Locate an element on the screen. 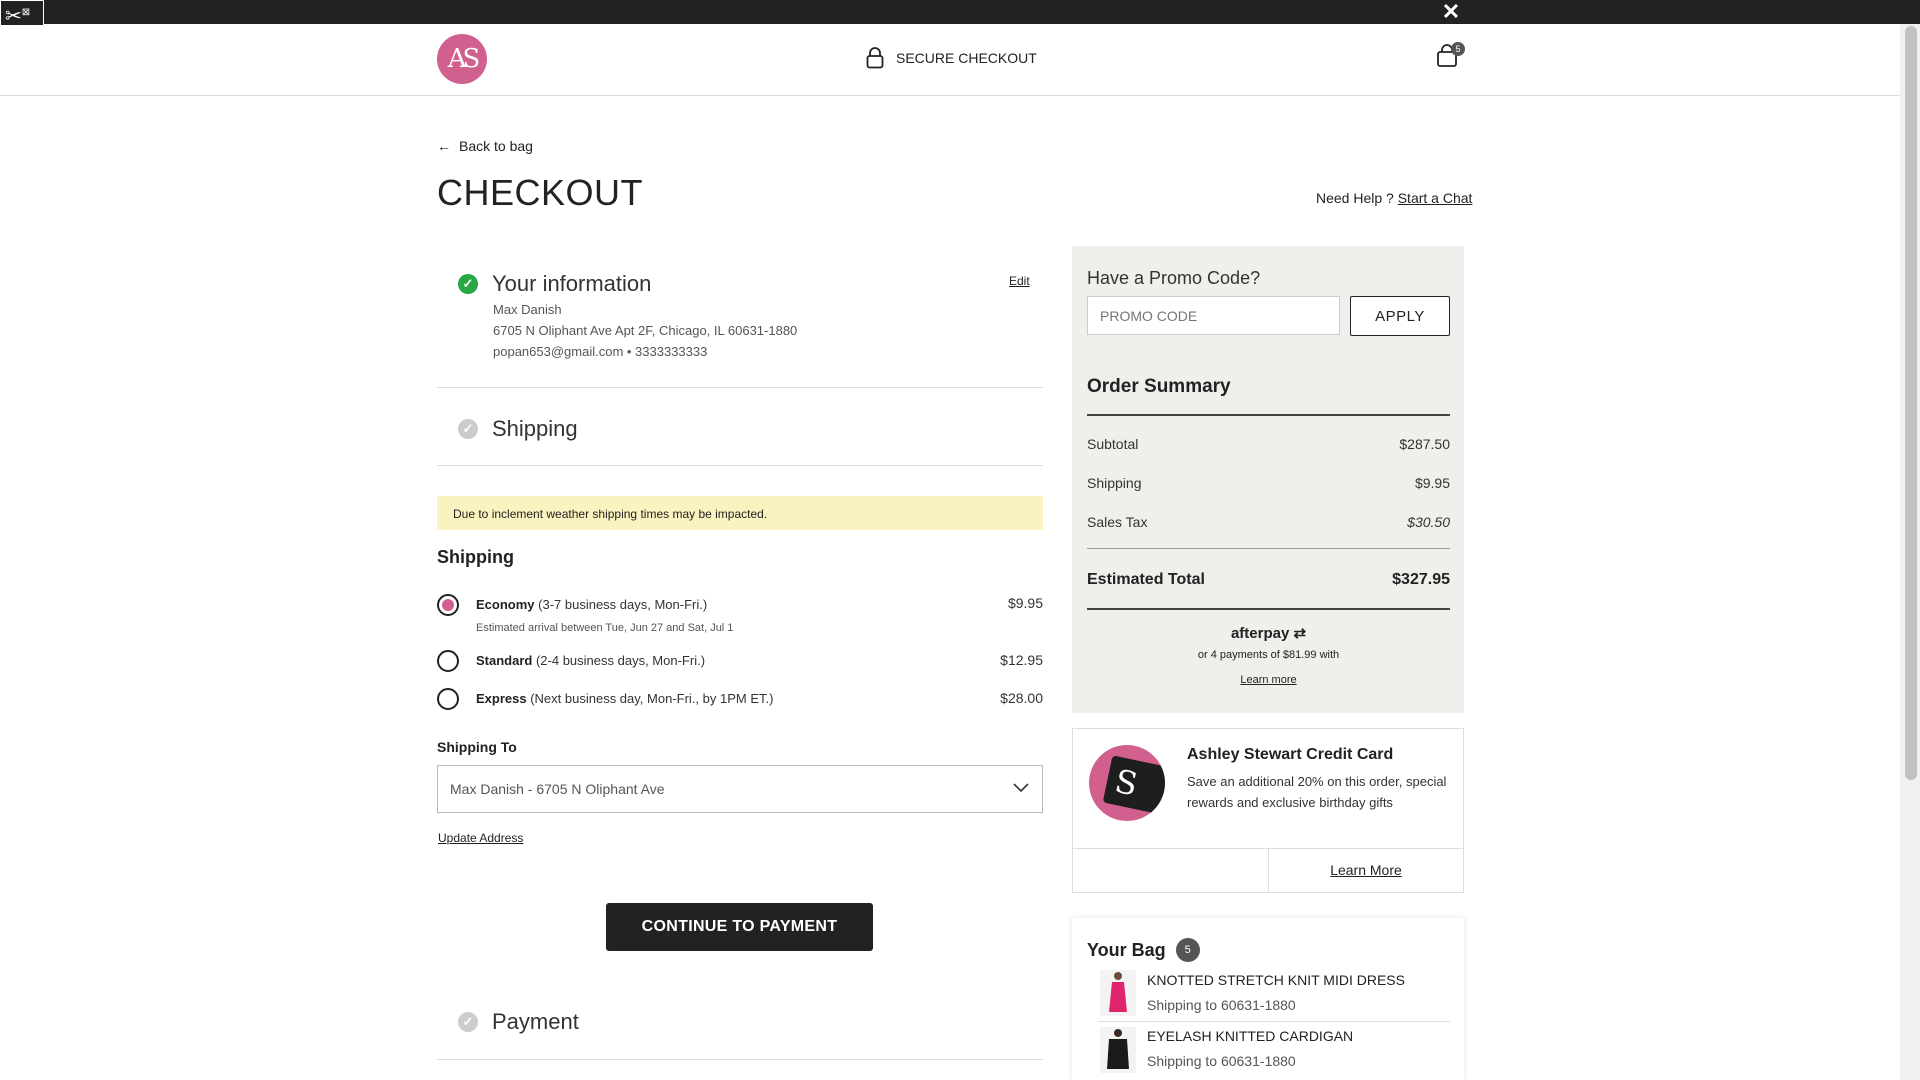  secure-checkout-label: SECURE CHECKOUT is located at coordinates (966, 58).